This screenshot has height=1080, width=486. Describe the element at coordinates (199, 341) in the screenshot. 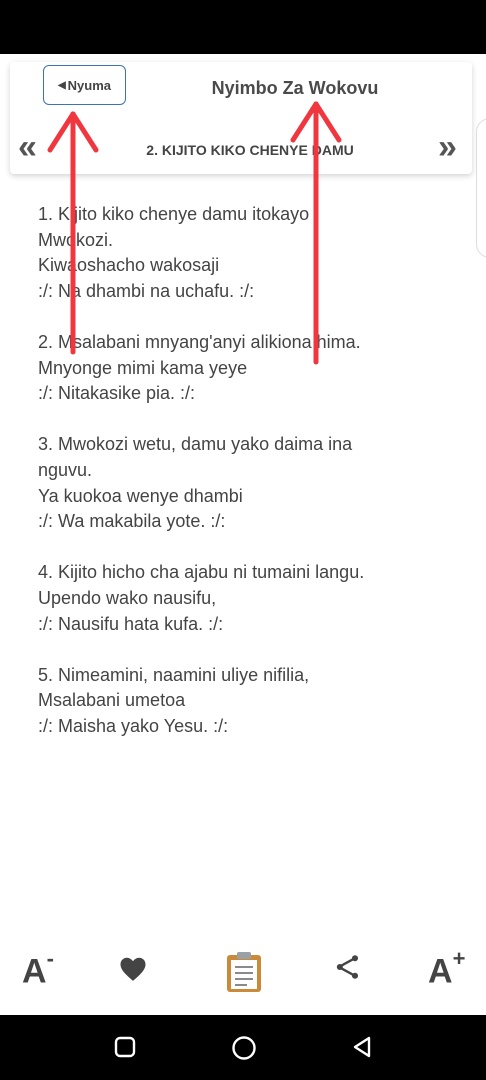

I see `lyric-line: 2. Msalabani mnyang'anyi alikiona hima.` at that location.